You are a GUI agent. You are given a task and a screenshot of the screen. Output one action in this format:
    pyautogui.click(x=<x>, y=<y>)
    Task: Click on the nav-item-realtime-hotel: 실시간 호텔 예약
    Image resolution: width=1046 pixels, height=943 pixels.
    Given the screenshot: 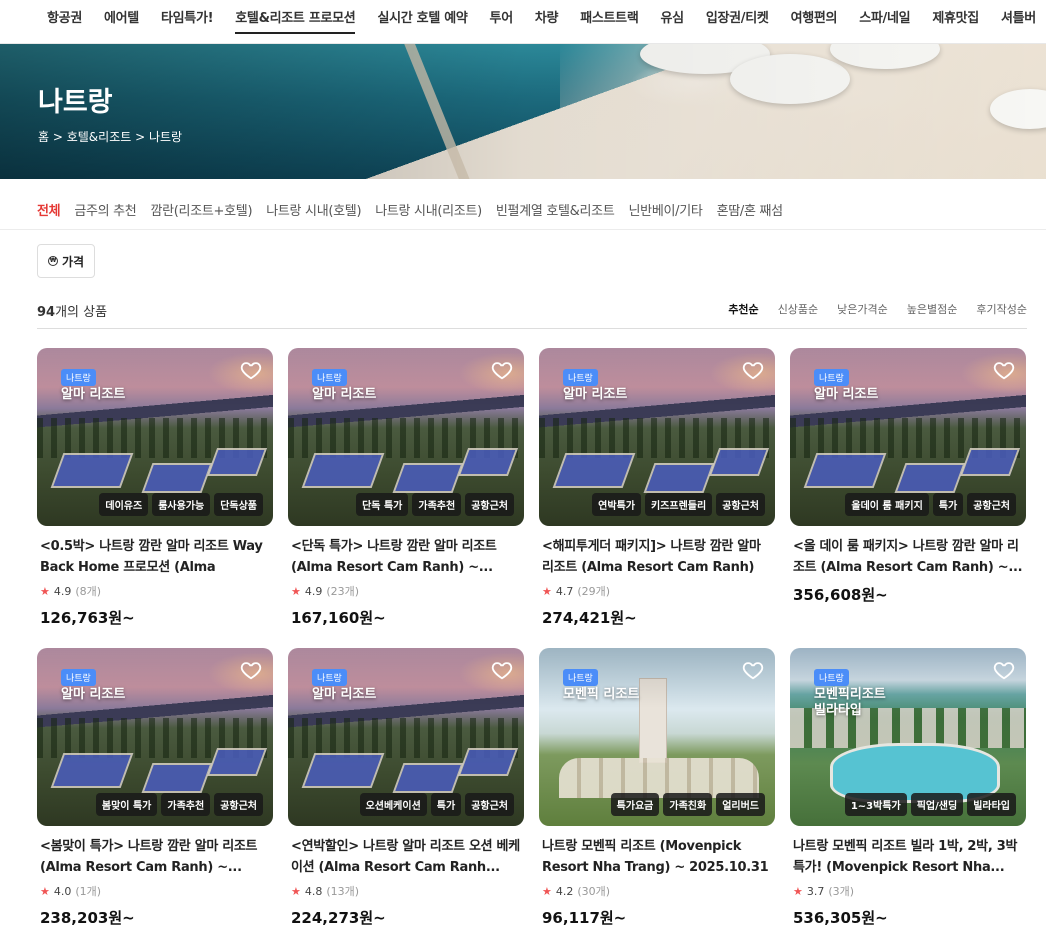 What is the action you would take?
    pyautogui.click(x=422, y=20)
    